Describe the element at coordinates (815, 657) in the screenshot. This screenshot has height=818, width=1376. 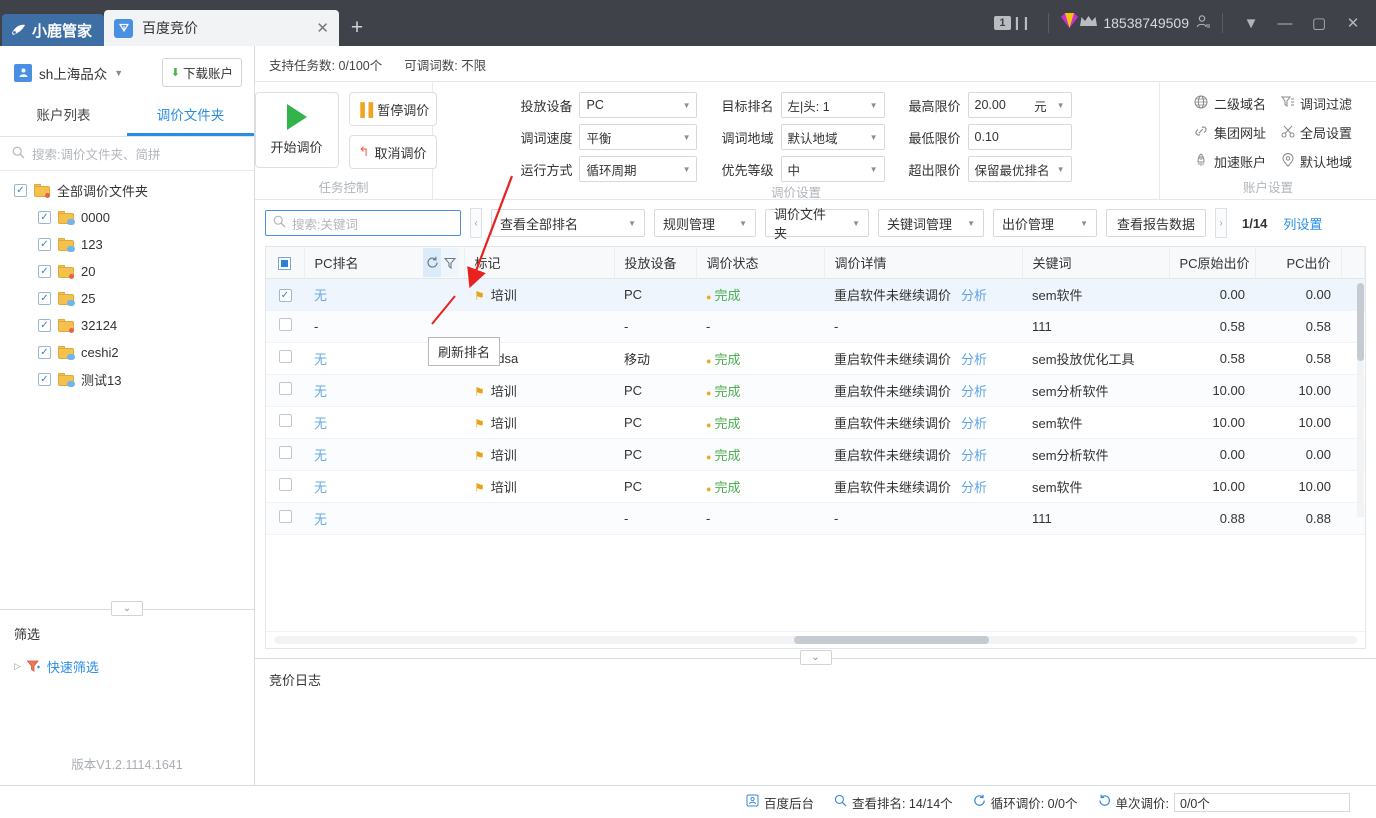
I see `log-collapse-handle: ⌄` at that location.